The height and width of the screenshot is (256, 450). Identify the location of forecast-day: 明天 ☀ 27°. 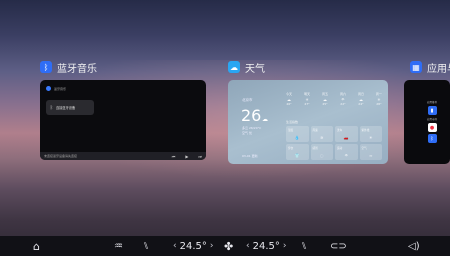
(306, 99).